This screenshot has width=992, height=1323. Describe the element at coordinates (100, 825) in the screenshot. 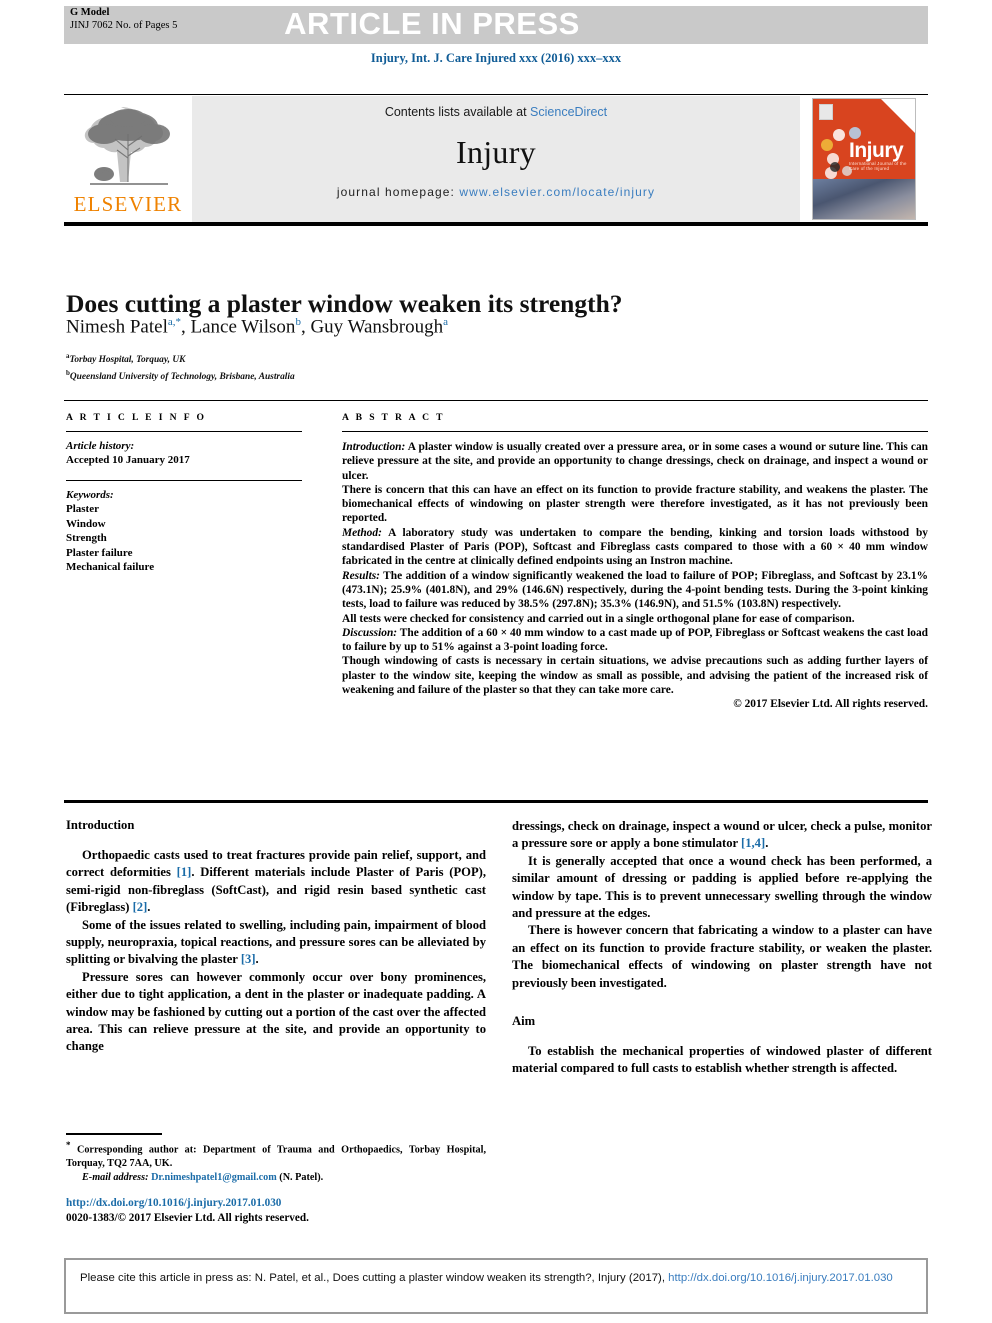

I see `introduction-heading: Introduction` at that location.